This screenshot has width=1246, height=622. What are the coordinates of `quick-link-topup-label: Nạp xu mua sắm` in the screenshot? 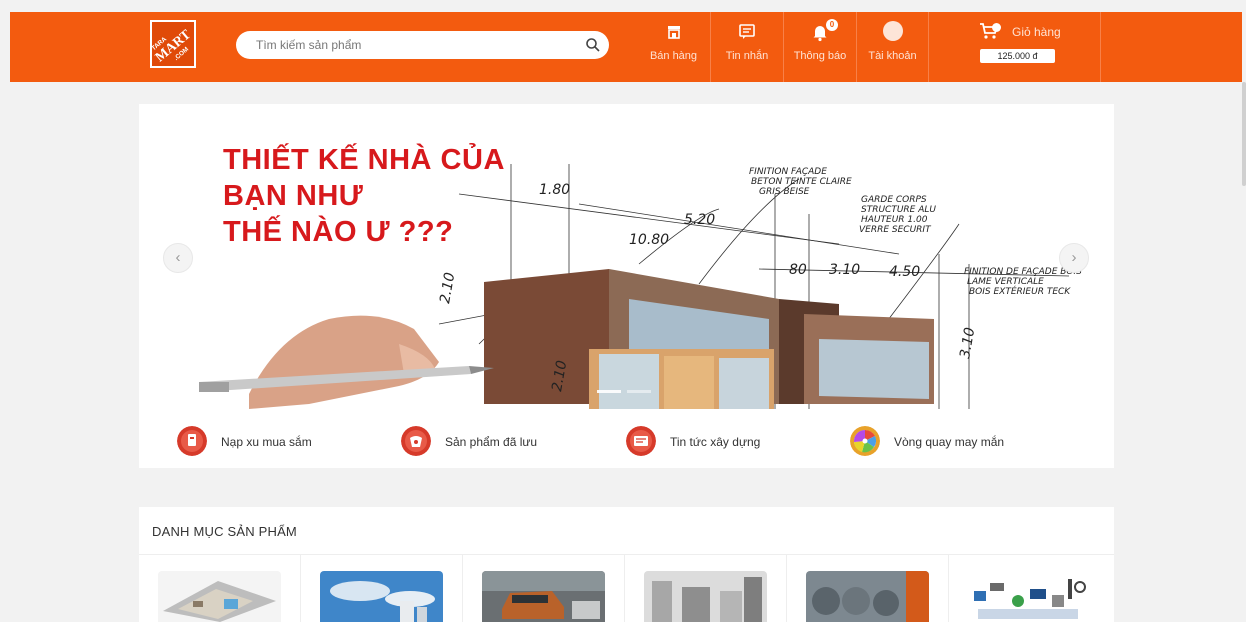 It's located at (266, 442).